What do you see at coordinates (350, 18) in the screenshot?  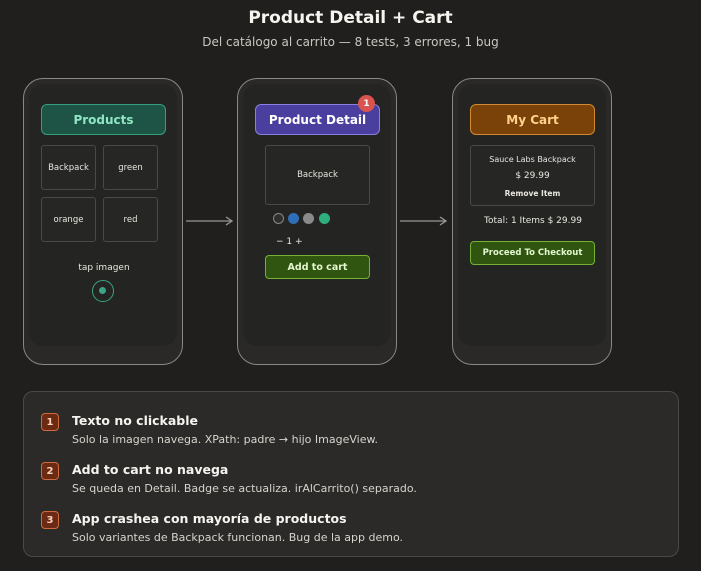 I see `diagram-title: Product Detail + Cart` at bounding box center [350, 18].